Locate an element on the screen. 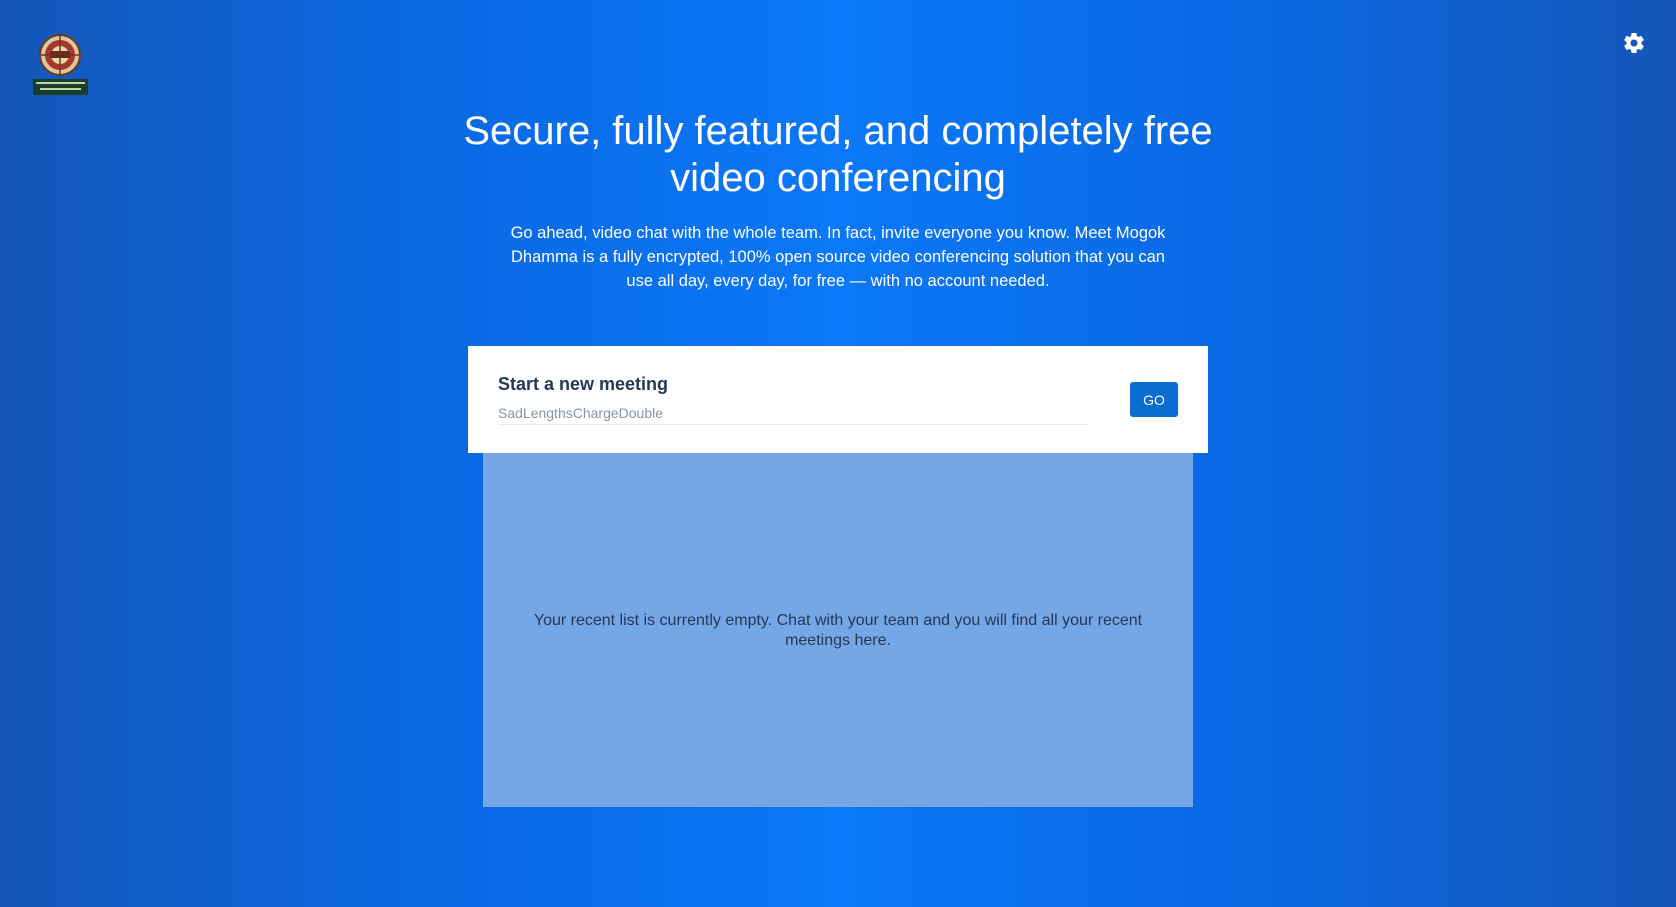  gear-icon is located at coordinates (1634, 43).